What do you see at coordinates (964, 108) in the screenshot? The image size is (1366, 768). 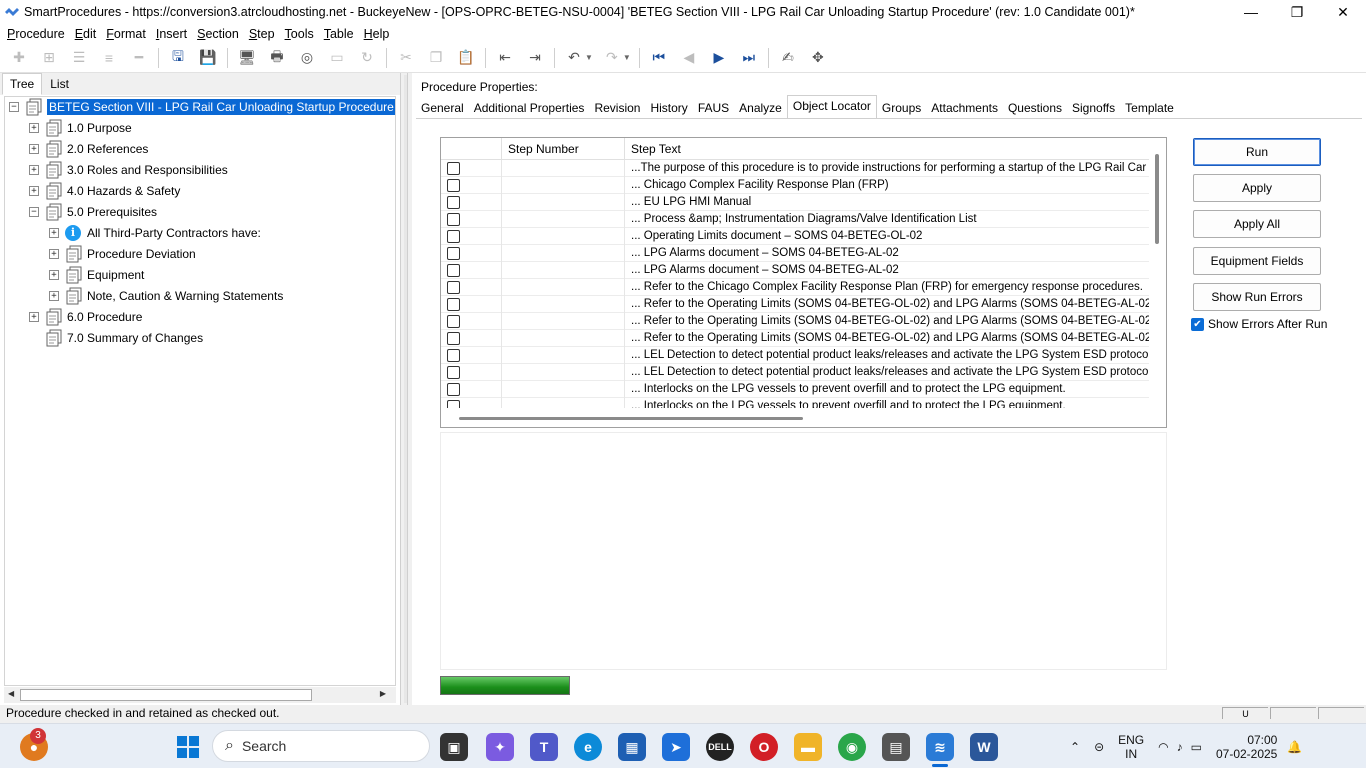 I see `tab-attachments: Attachments` at bounding box center [964, 108].